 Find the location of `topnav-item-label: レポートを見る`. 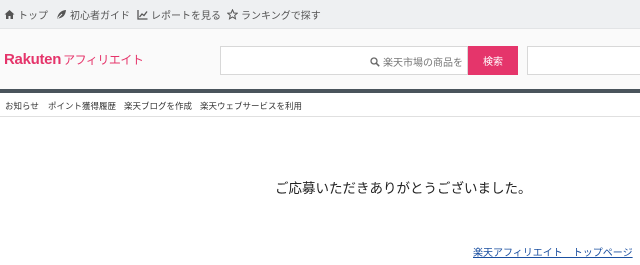

topnav-item-label: レポートを見る is located at coordinates (186, 16).